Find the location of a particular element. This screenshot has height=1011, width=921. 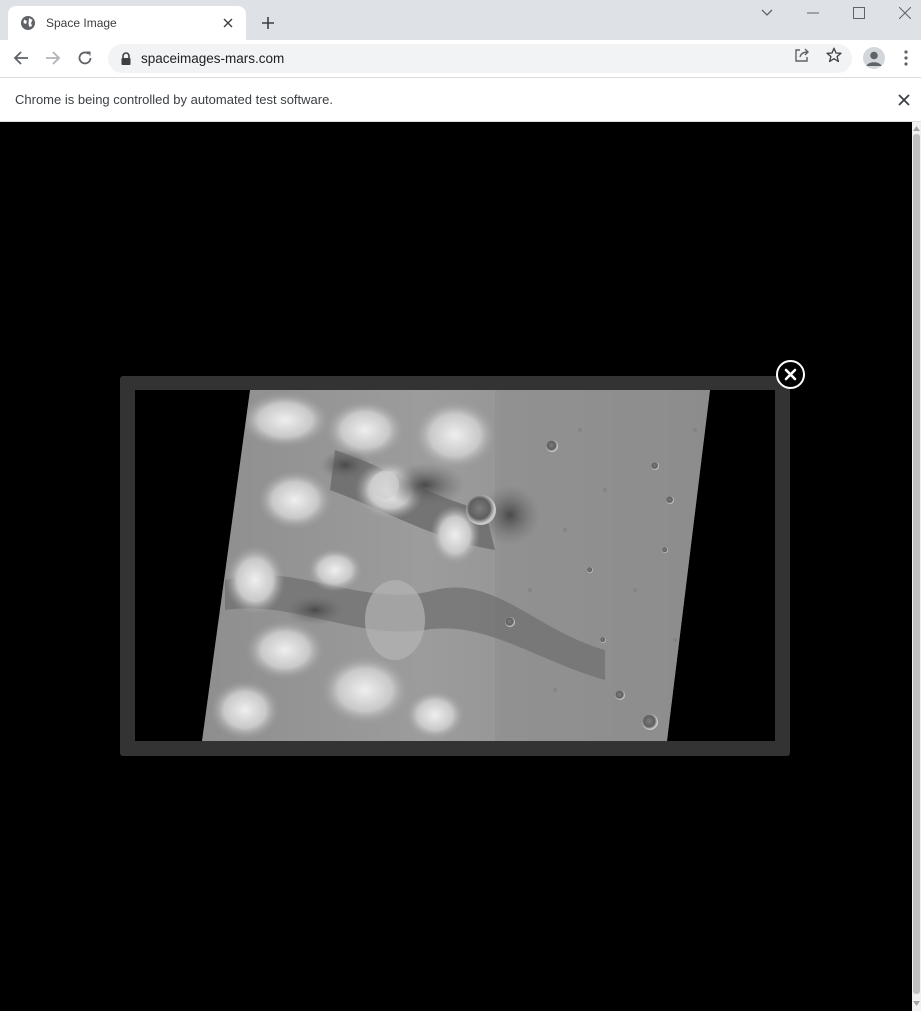

menu-icon is located at coordinates (906, 58).